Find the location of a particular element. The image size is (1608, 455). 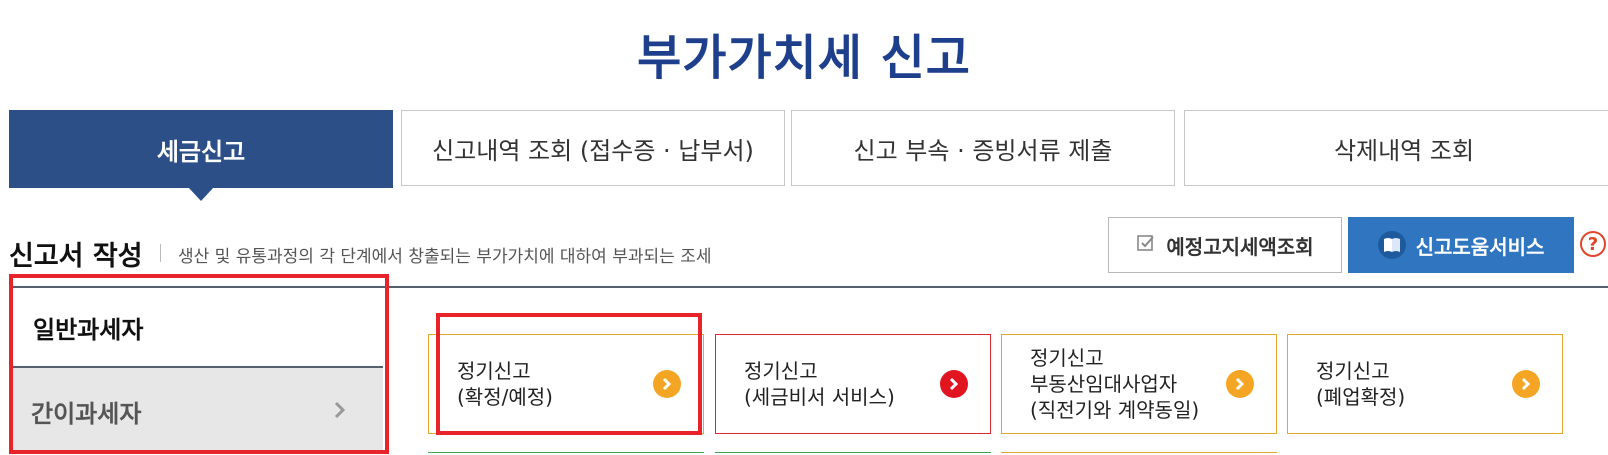

tab-tax-filing: 세금신고 is located at coordinates (201, 155).